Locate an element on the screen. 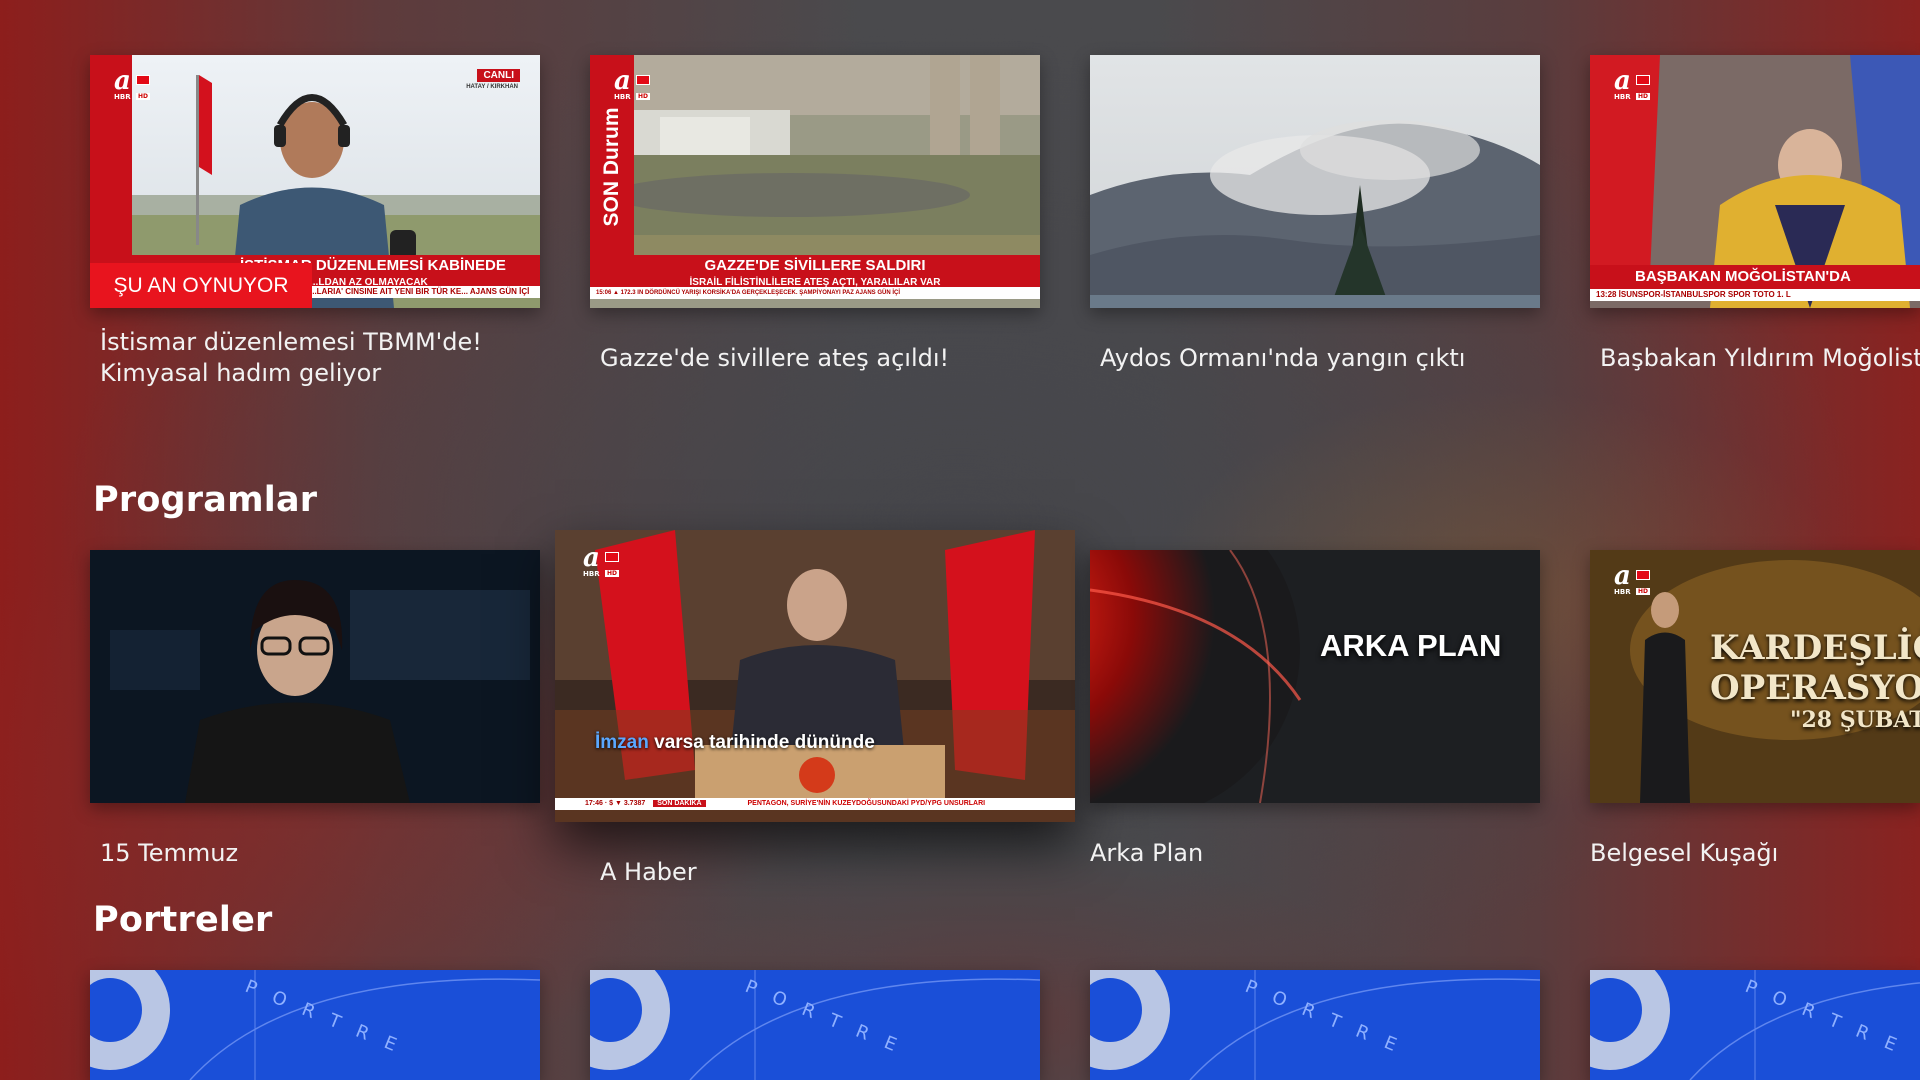 The height and width of the screenshot is (1080, 1920). thumb-title: ARKA PLAN is located at coordinates (1411, 645).